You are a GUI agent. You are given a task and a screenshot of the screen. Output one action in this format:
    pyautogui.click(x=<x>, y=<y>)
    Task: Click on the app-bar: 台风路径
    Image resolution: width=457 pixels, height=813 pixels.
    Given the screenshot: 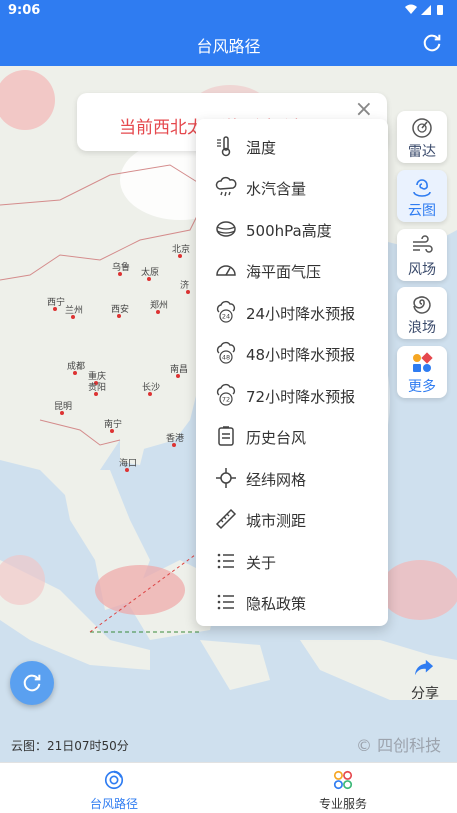 What is the action you would take?
    pyautogui.click(x=228, y=44)
    